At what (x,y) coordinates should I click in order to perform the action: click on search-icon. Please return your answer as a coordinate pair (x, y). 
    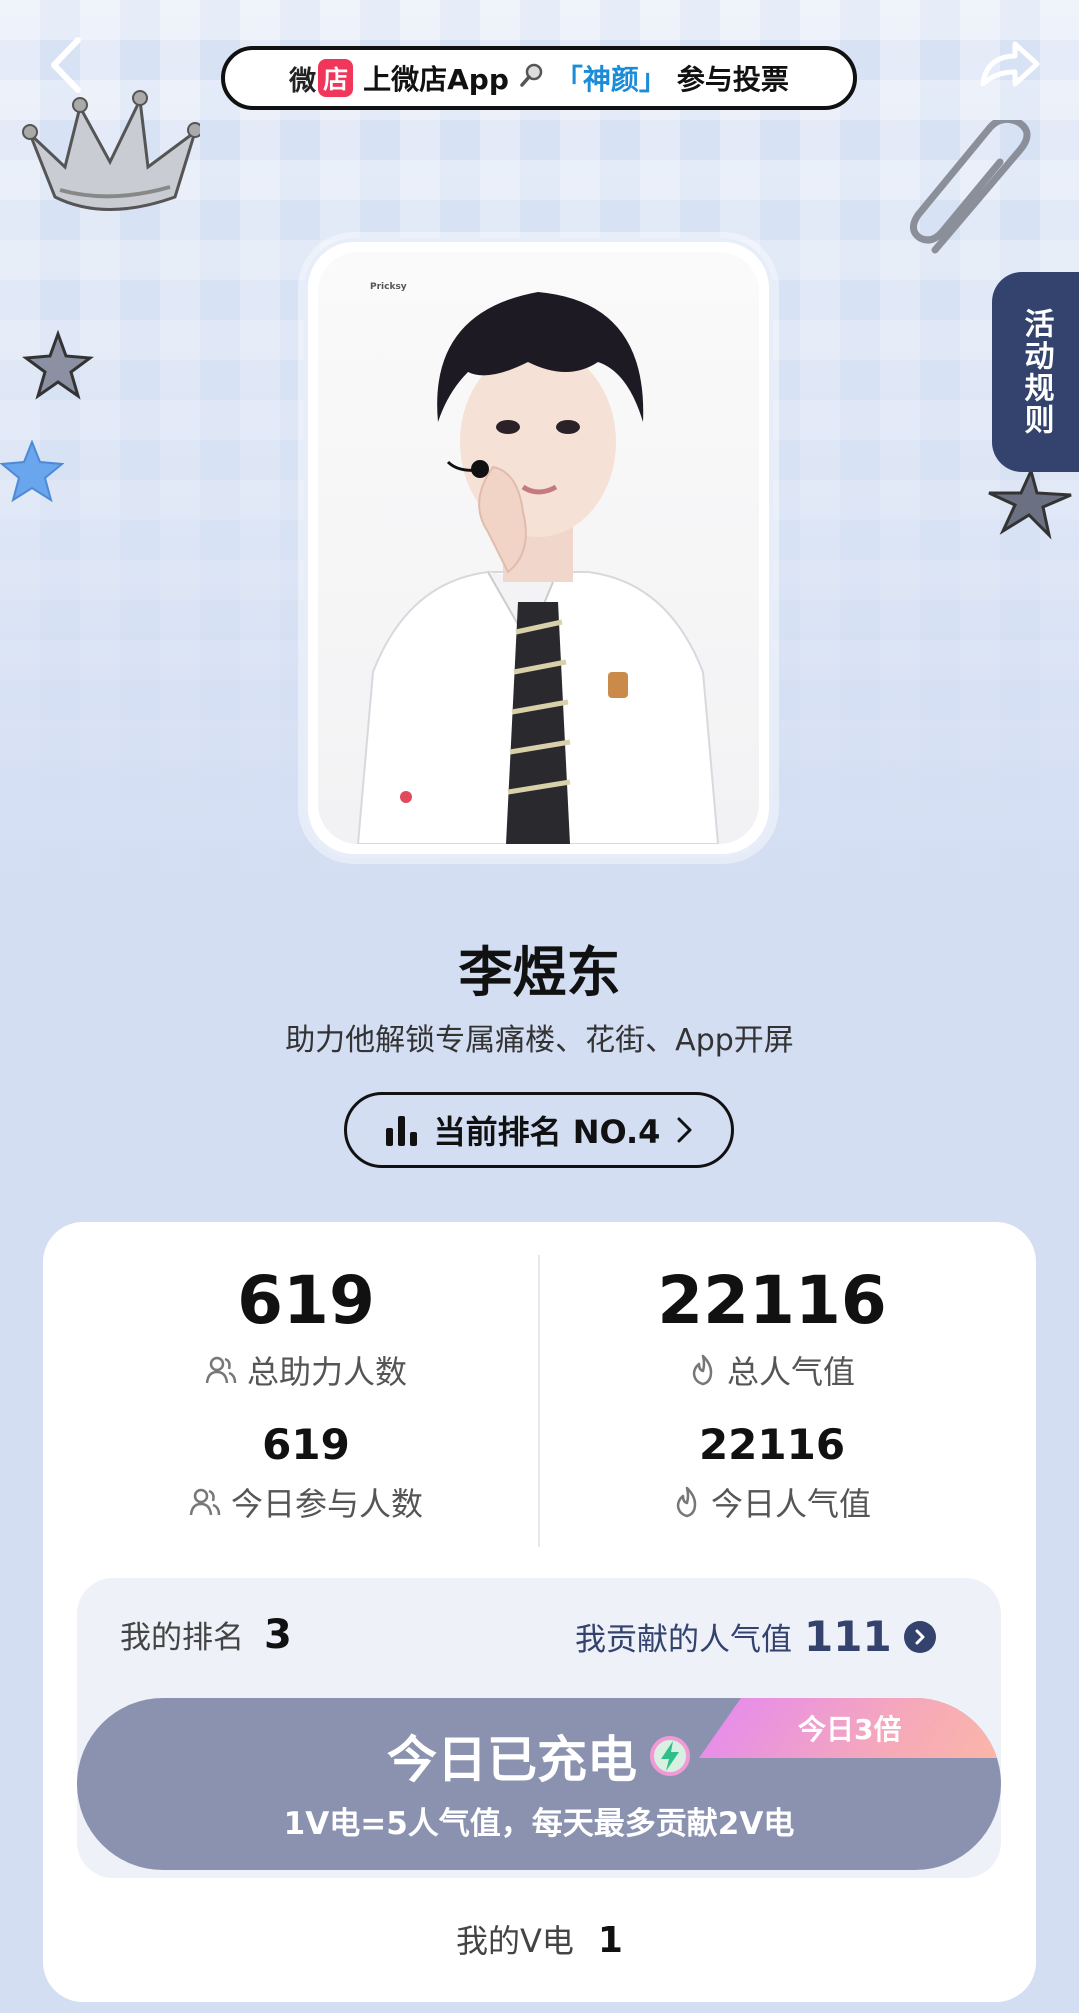
    Looking at the image, I should click on (532, 78).